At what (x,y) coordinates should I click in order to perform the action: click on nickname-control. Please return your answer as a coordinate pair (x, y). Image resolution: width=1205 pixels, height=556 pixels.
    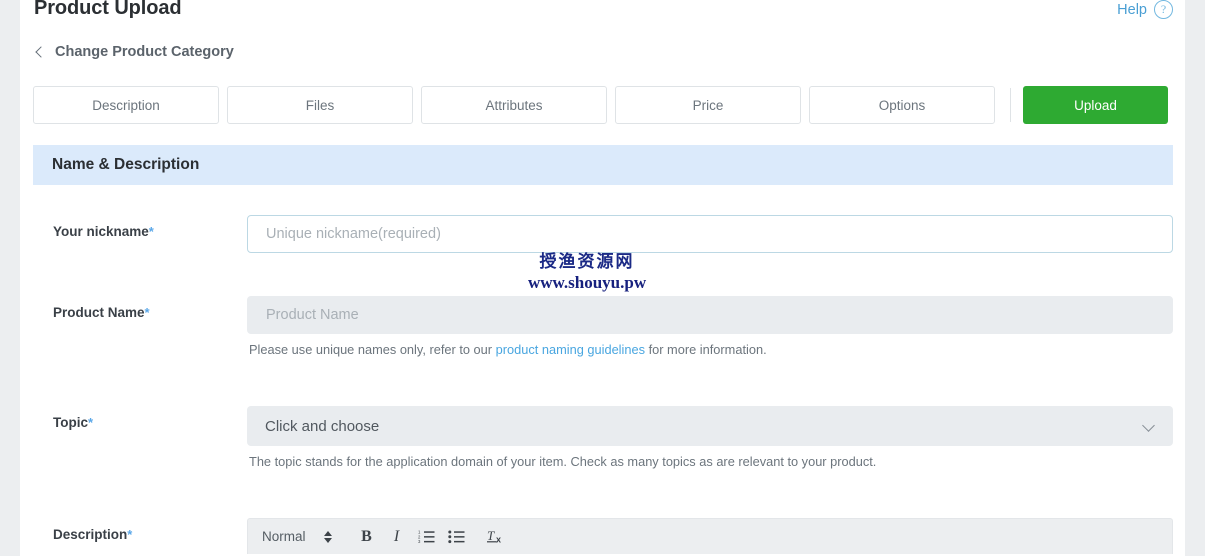
    Looking at the image, I should click on (710, 234).